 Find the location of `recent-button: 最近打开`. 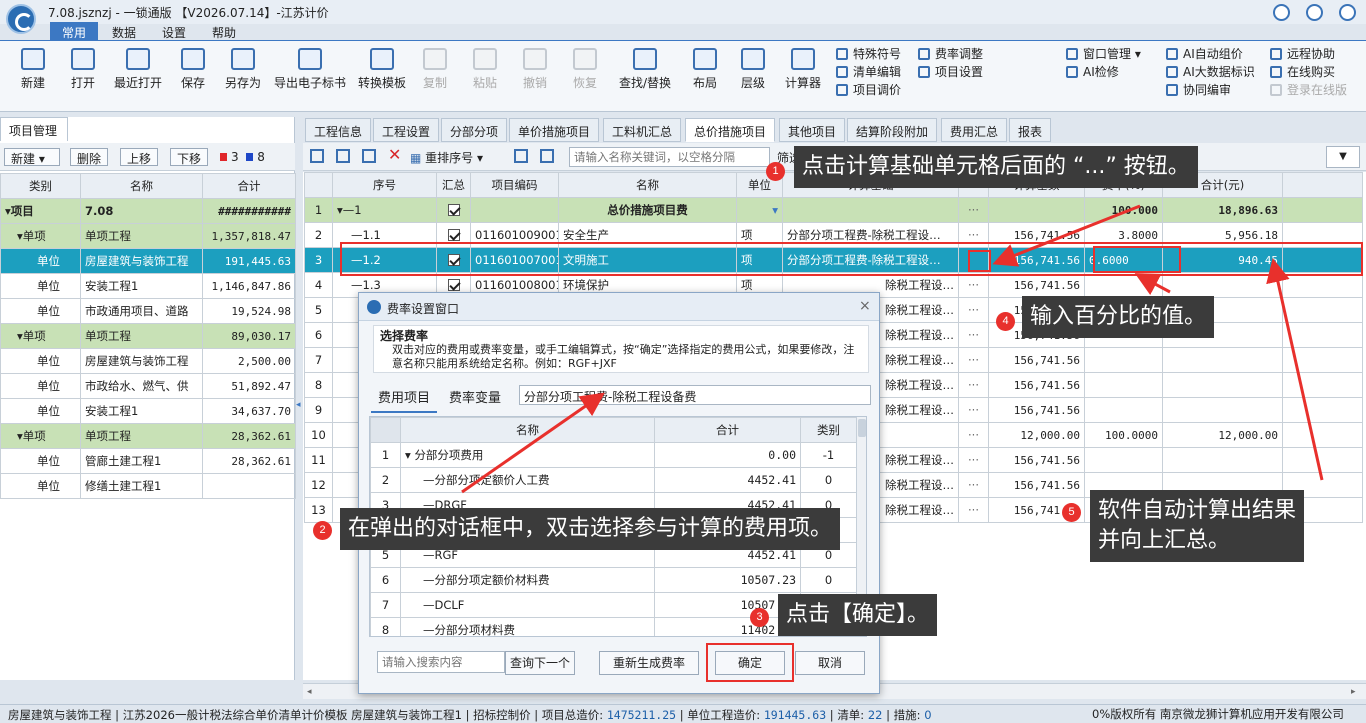

recent-button: 最近打开 is located at coordinates (138, 76).